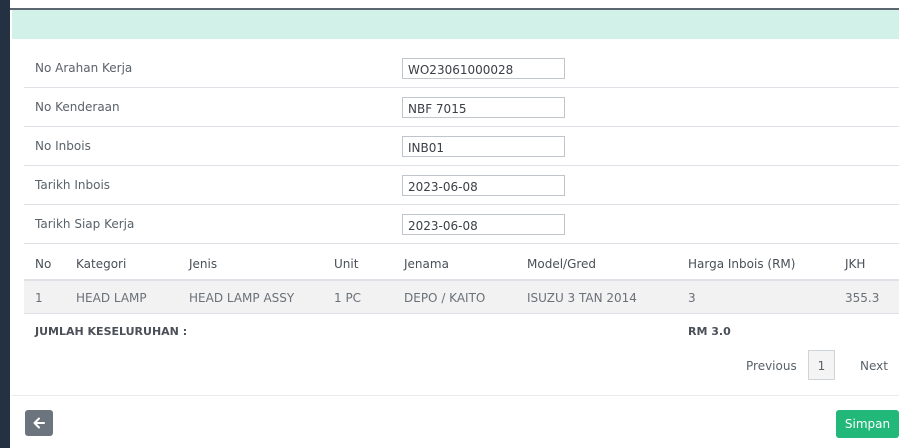  I want to click on cell-type: HEAD LAMP ASSY, so click(242, 298).